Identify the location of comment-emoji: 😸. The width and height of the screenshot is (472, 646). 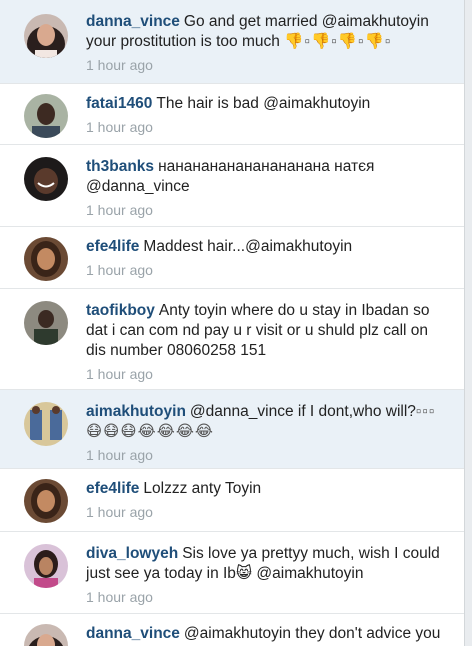
(244, 573).